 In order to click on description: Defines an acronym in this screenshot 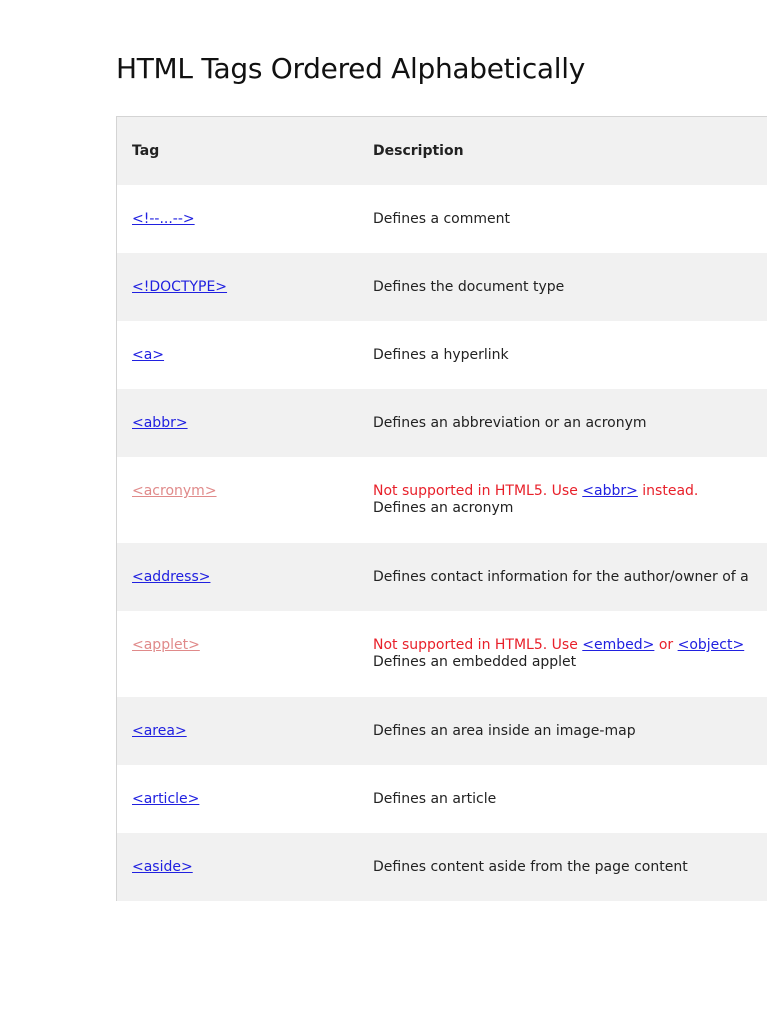, I will do `click(443, 508)`.